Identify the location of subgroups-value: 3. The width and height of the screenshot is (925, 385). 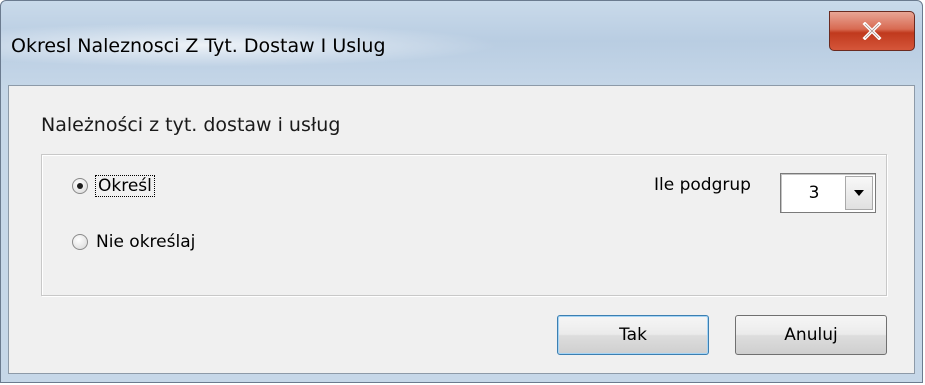
(814, 193).